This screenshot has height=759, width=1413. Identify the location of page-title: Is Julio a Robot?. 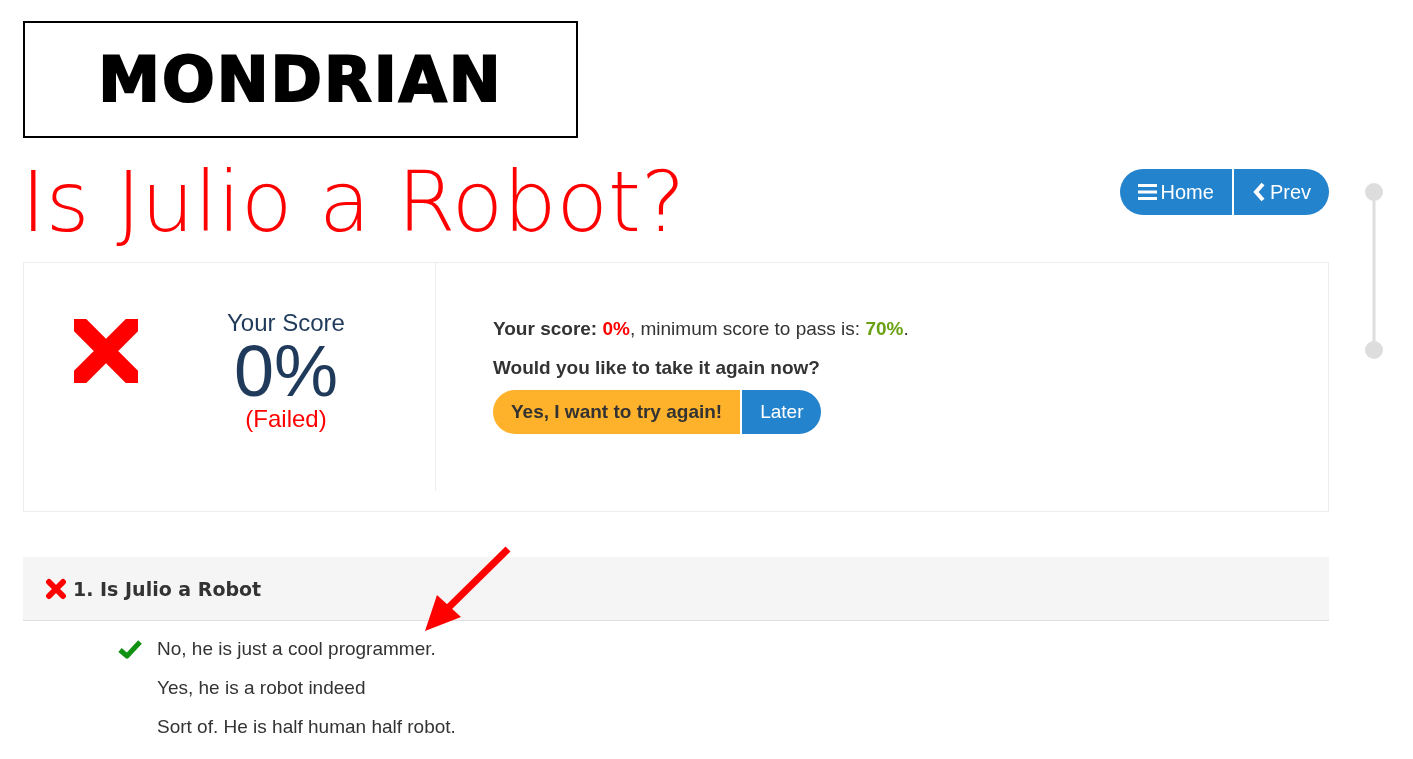
(353, 202).